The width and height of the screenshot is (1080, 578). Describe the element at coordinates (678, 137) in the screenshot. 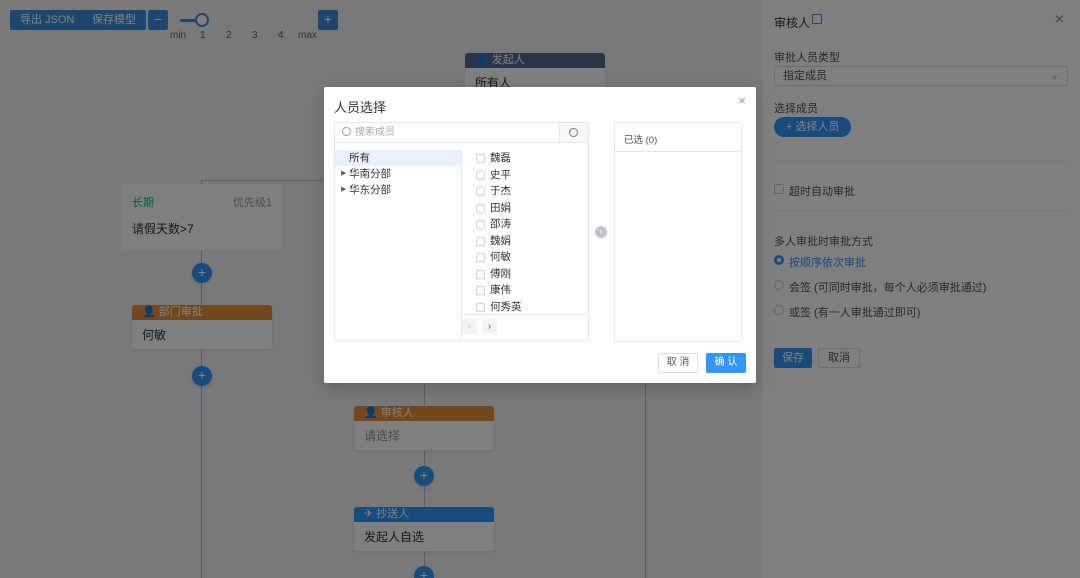

I see `selected-count: 已选 (0)` at that location.